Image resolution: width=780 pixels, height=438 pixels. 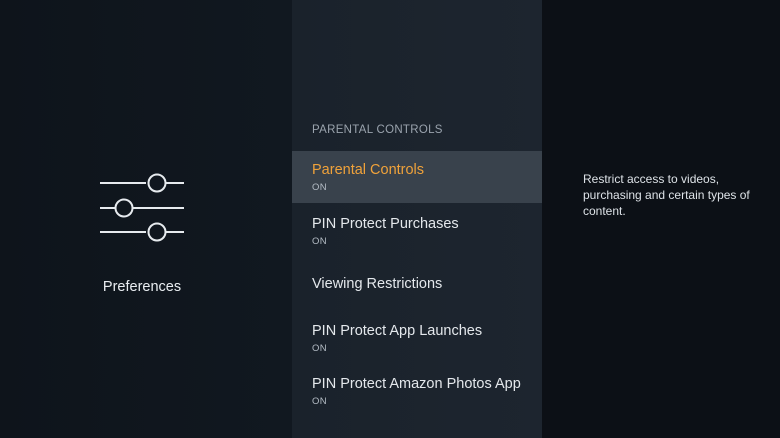 I want to click on menu-item-pin-protect-app-launches: PIN Protect App Launches ON, so click(x=417, y=337).